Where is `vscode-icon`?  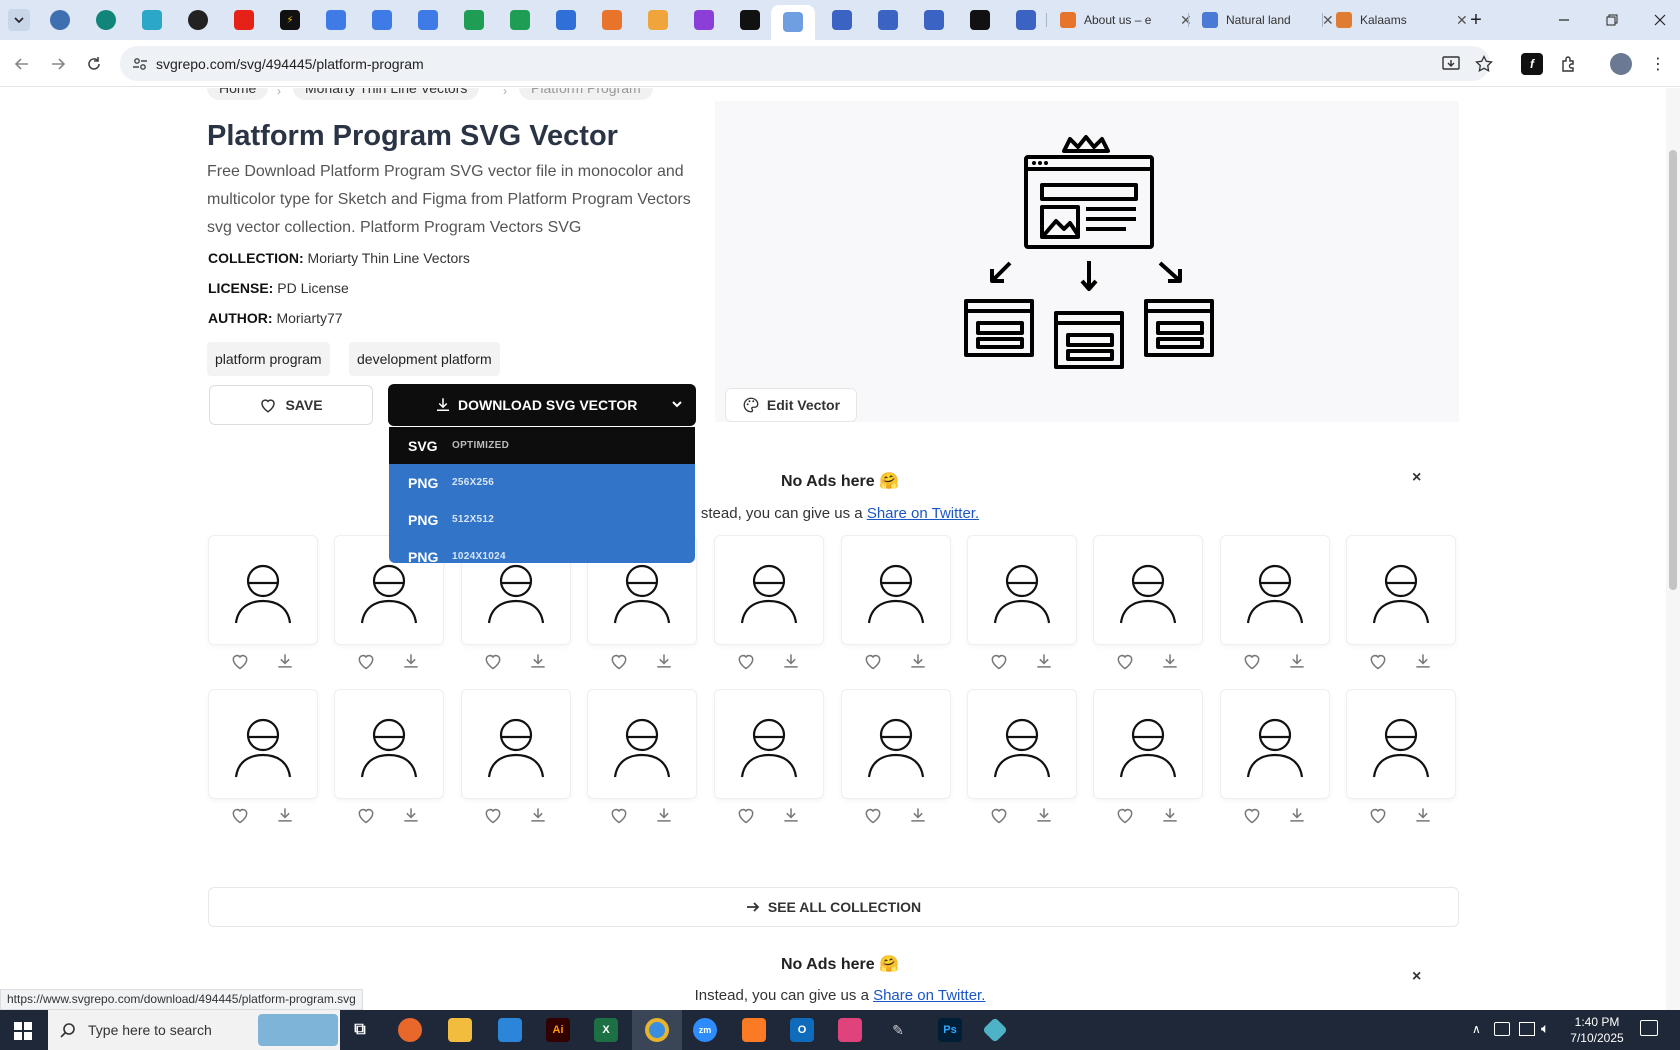 vscode-icon is located at coordinates (510, 1030).